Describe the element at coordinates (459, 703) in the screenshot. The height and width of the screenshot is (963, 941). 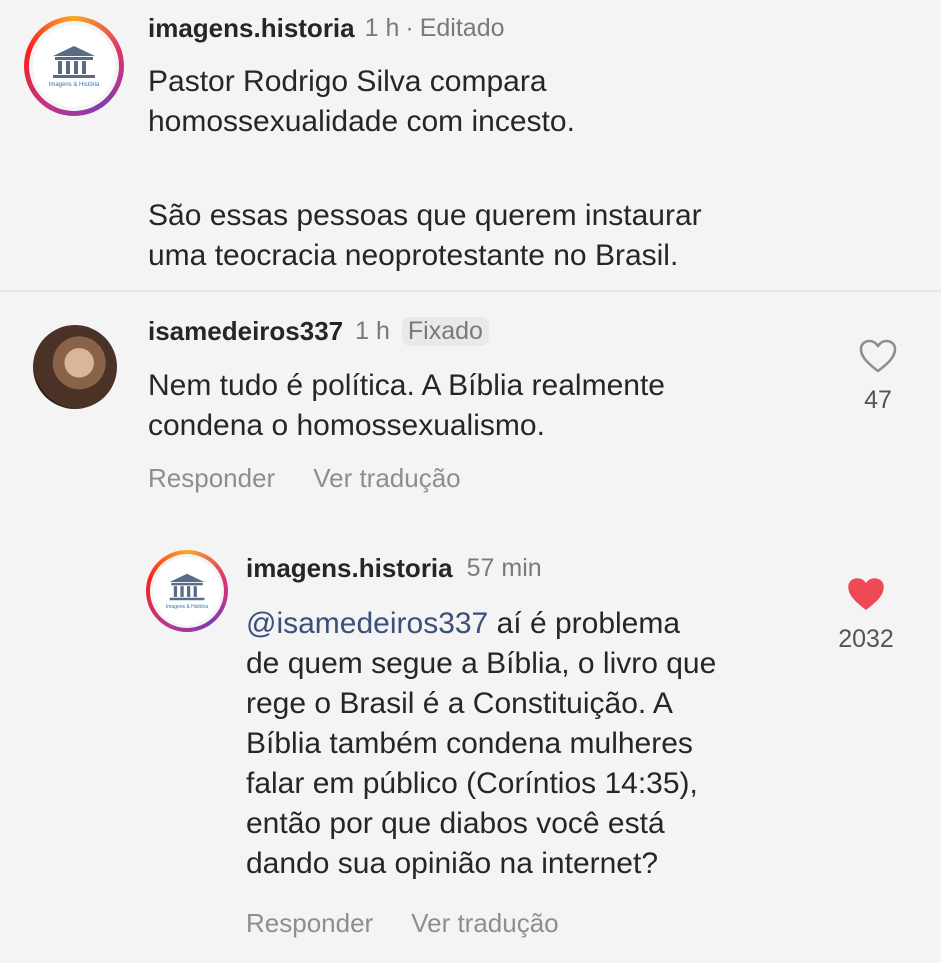
I see `reply-line: rege o Brasil é a Constituição. A` at that location.